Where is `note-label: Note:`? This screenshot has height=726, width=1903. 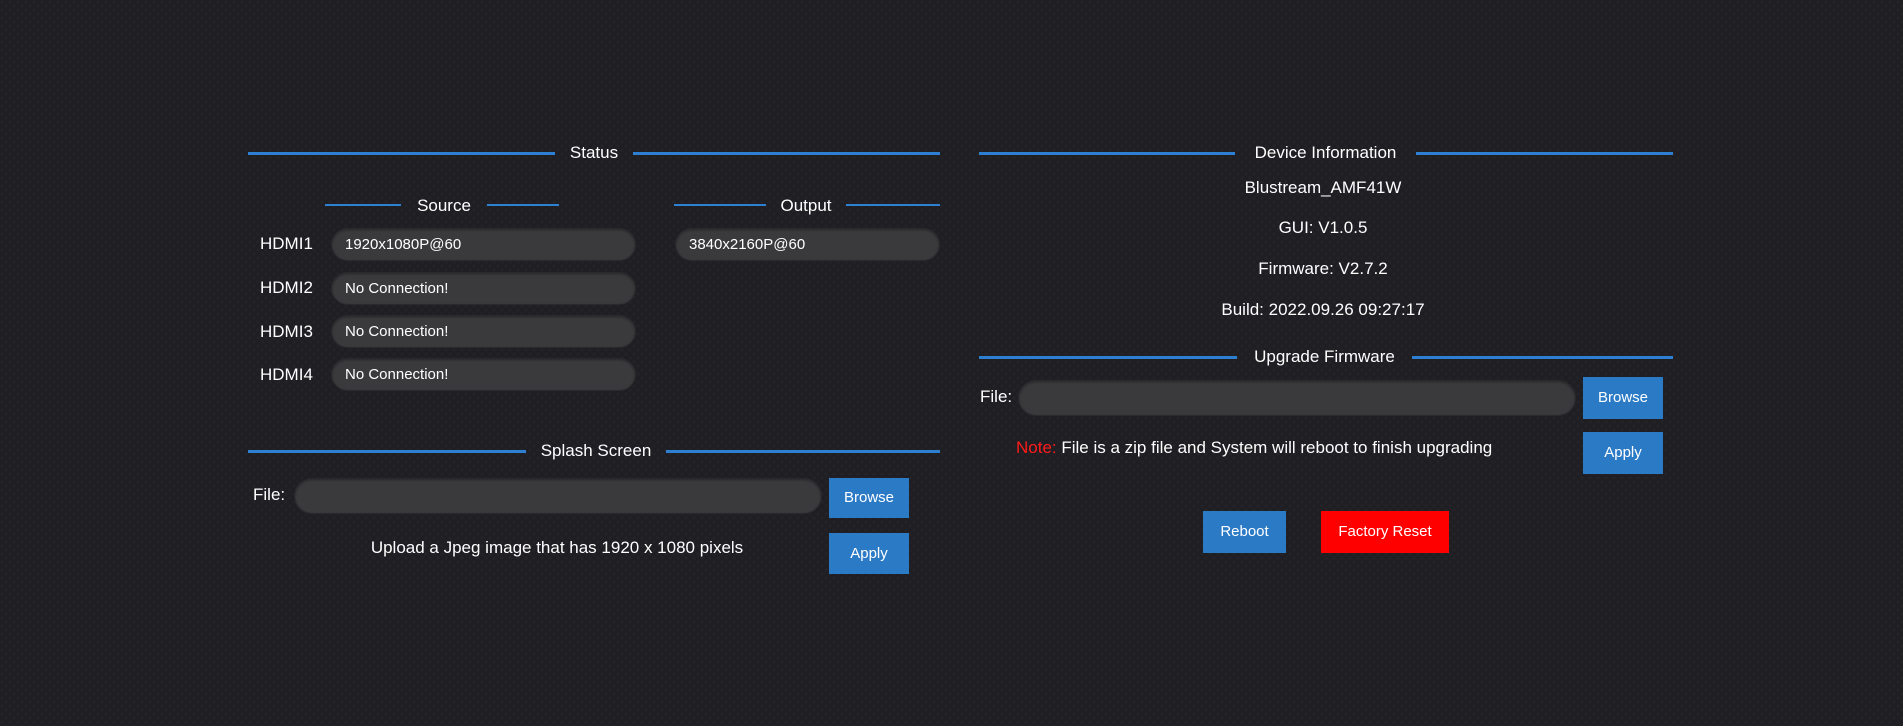 note-label: Note: is located at coordinates (1036, 447).